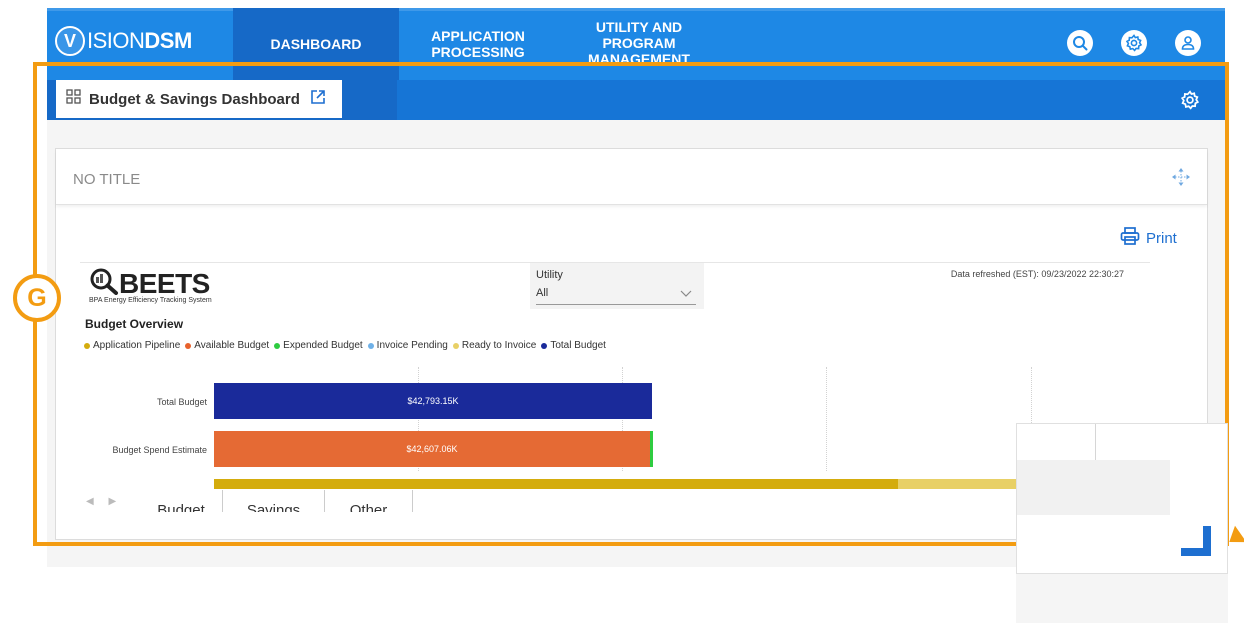 This screenshot has width=1244, height=623. Describe the element at coordinates (168, 40) in the screenshot. I see `logo-text-dsm: DSM` at that location.